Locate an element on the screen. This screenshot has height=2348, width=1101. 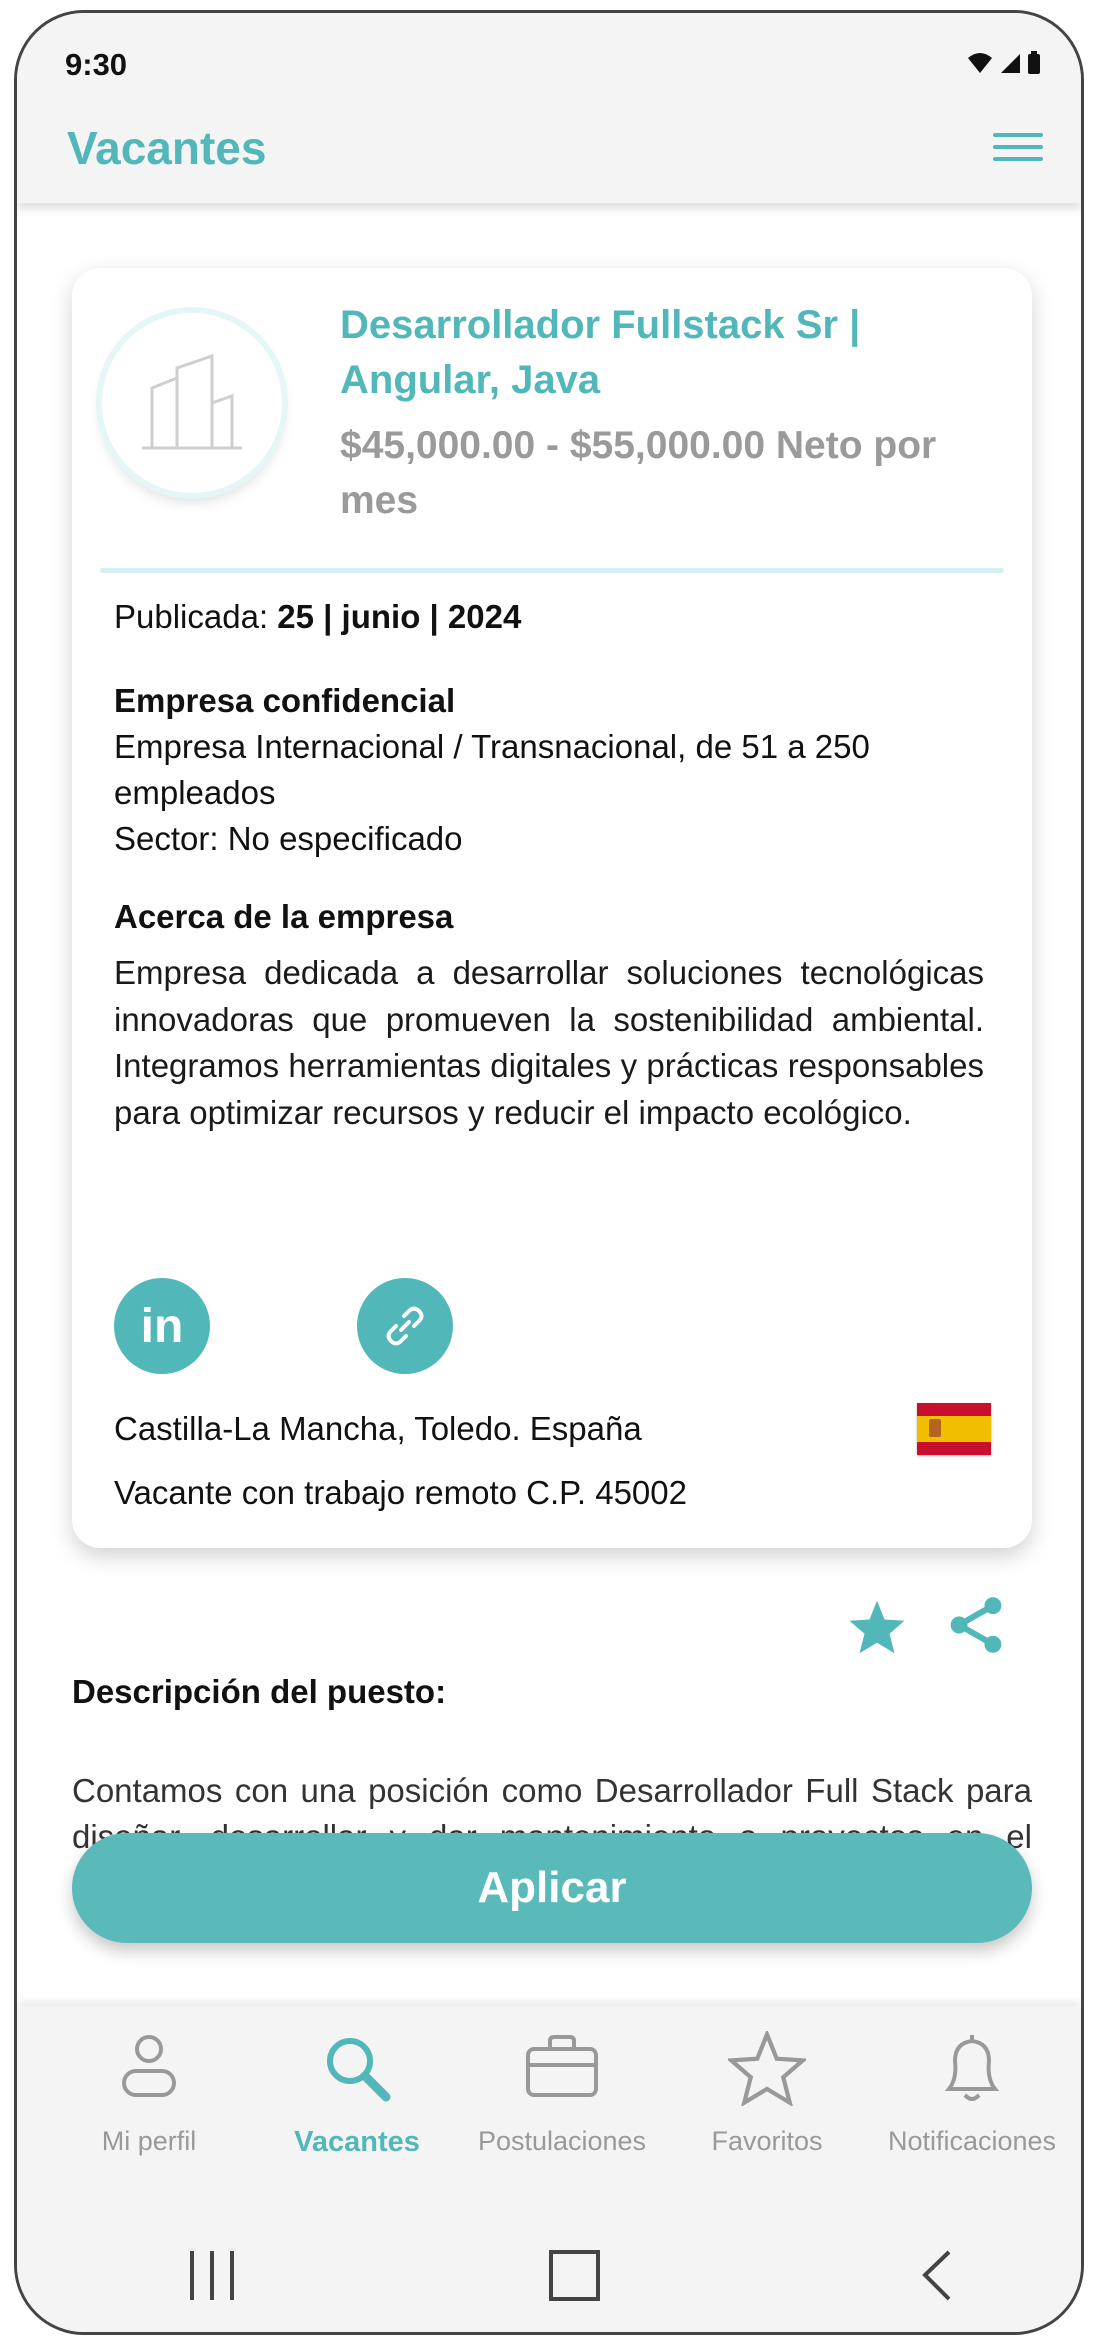
app-bar: Vacantes is located at coordinates (549, 153).